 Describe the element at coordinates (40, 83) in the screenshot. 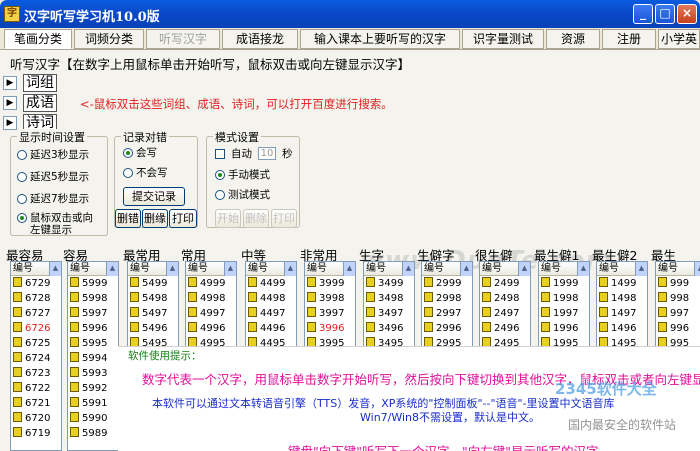

I see `category-phrases: 词组` at that location.